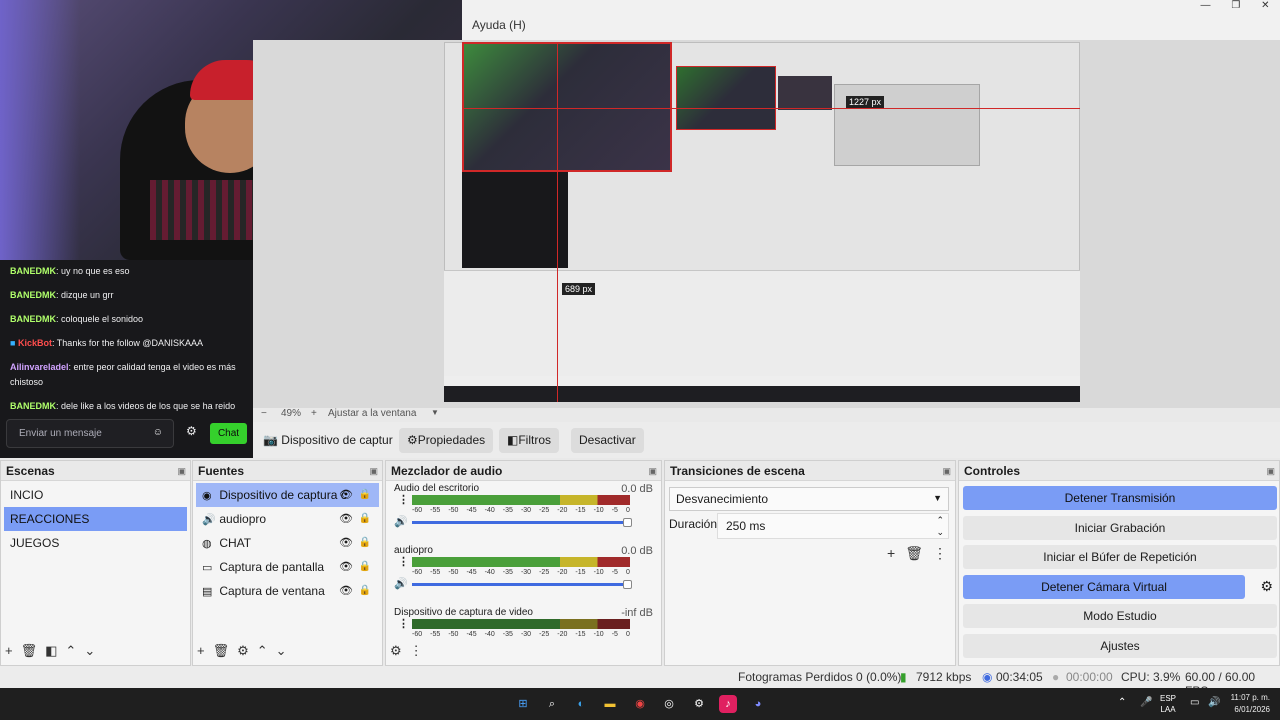  I want to click on source-item: ▭ Captura de pantalla 👁 🔒, so click(287, 567).